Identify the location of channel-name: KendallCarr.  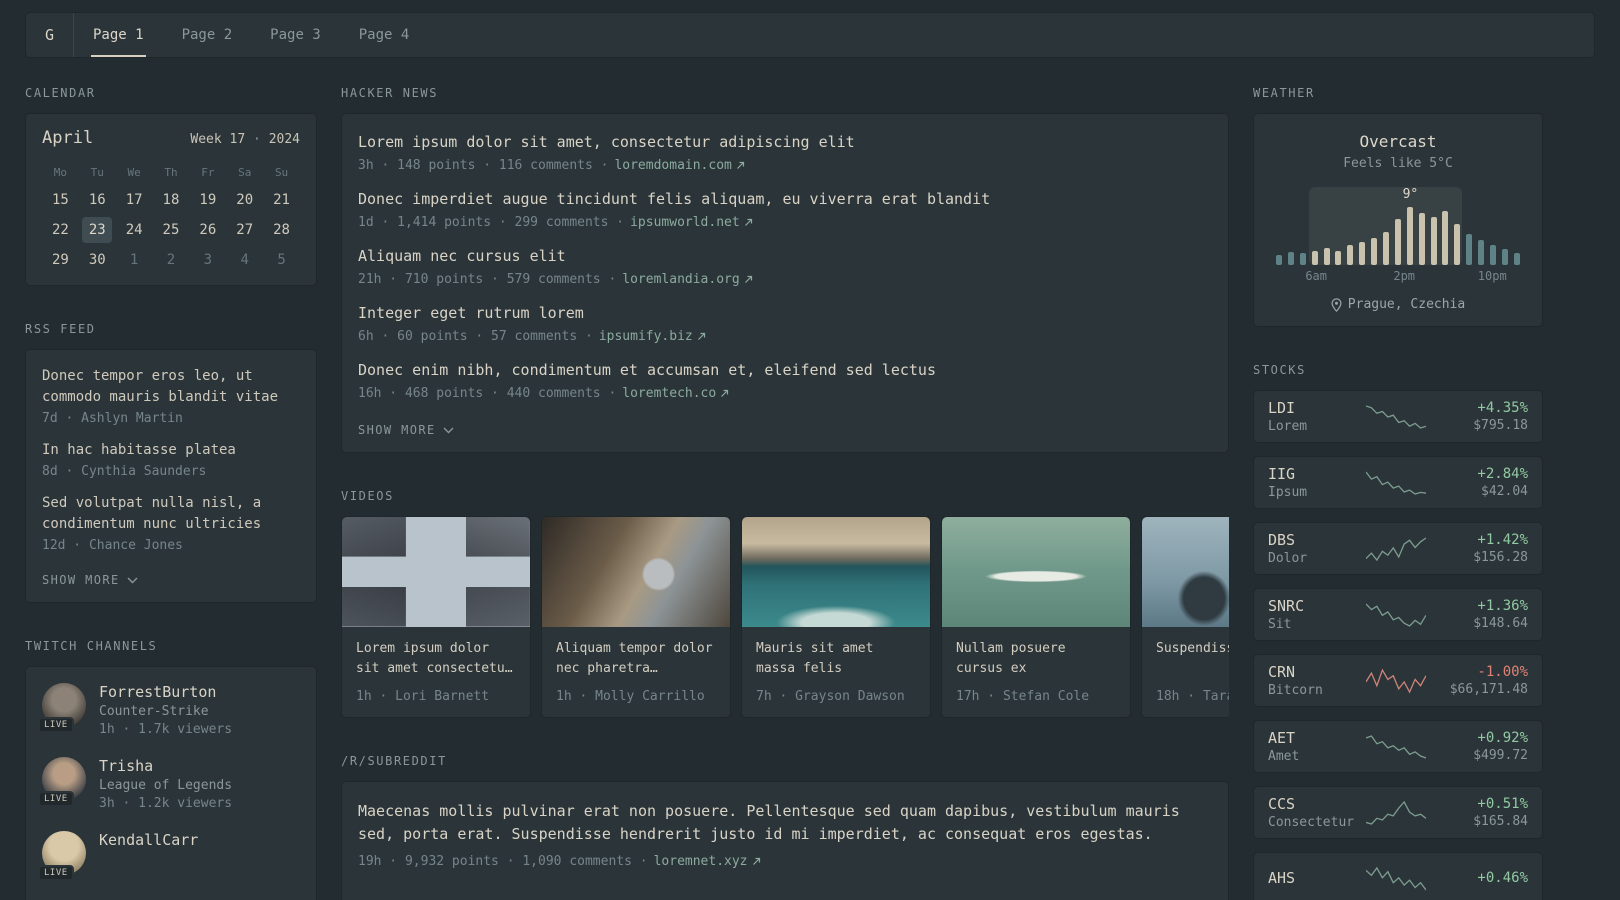
(148, 840).